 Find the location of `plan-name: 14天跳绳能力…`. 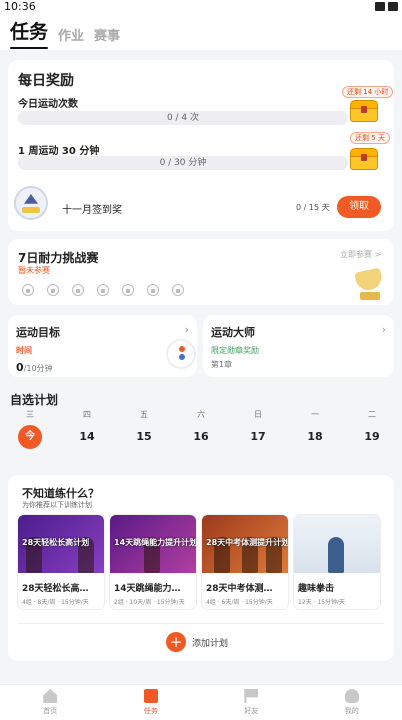

plan-name: 14天跳绳能力… is located at coordinates (147, 589).